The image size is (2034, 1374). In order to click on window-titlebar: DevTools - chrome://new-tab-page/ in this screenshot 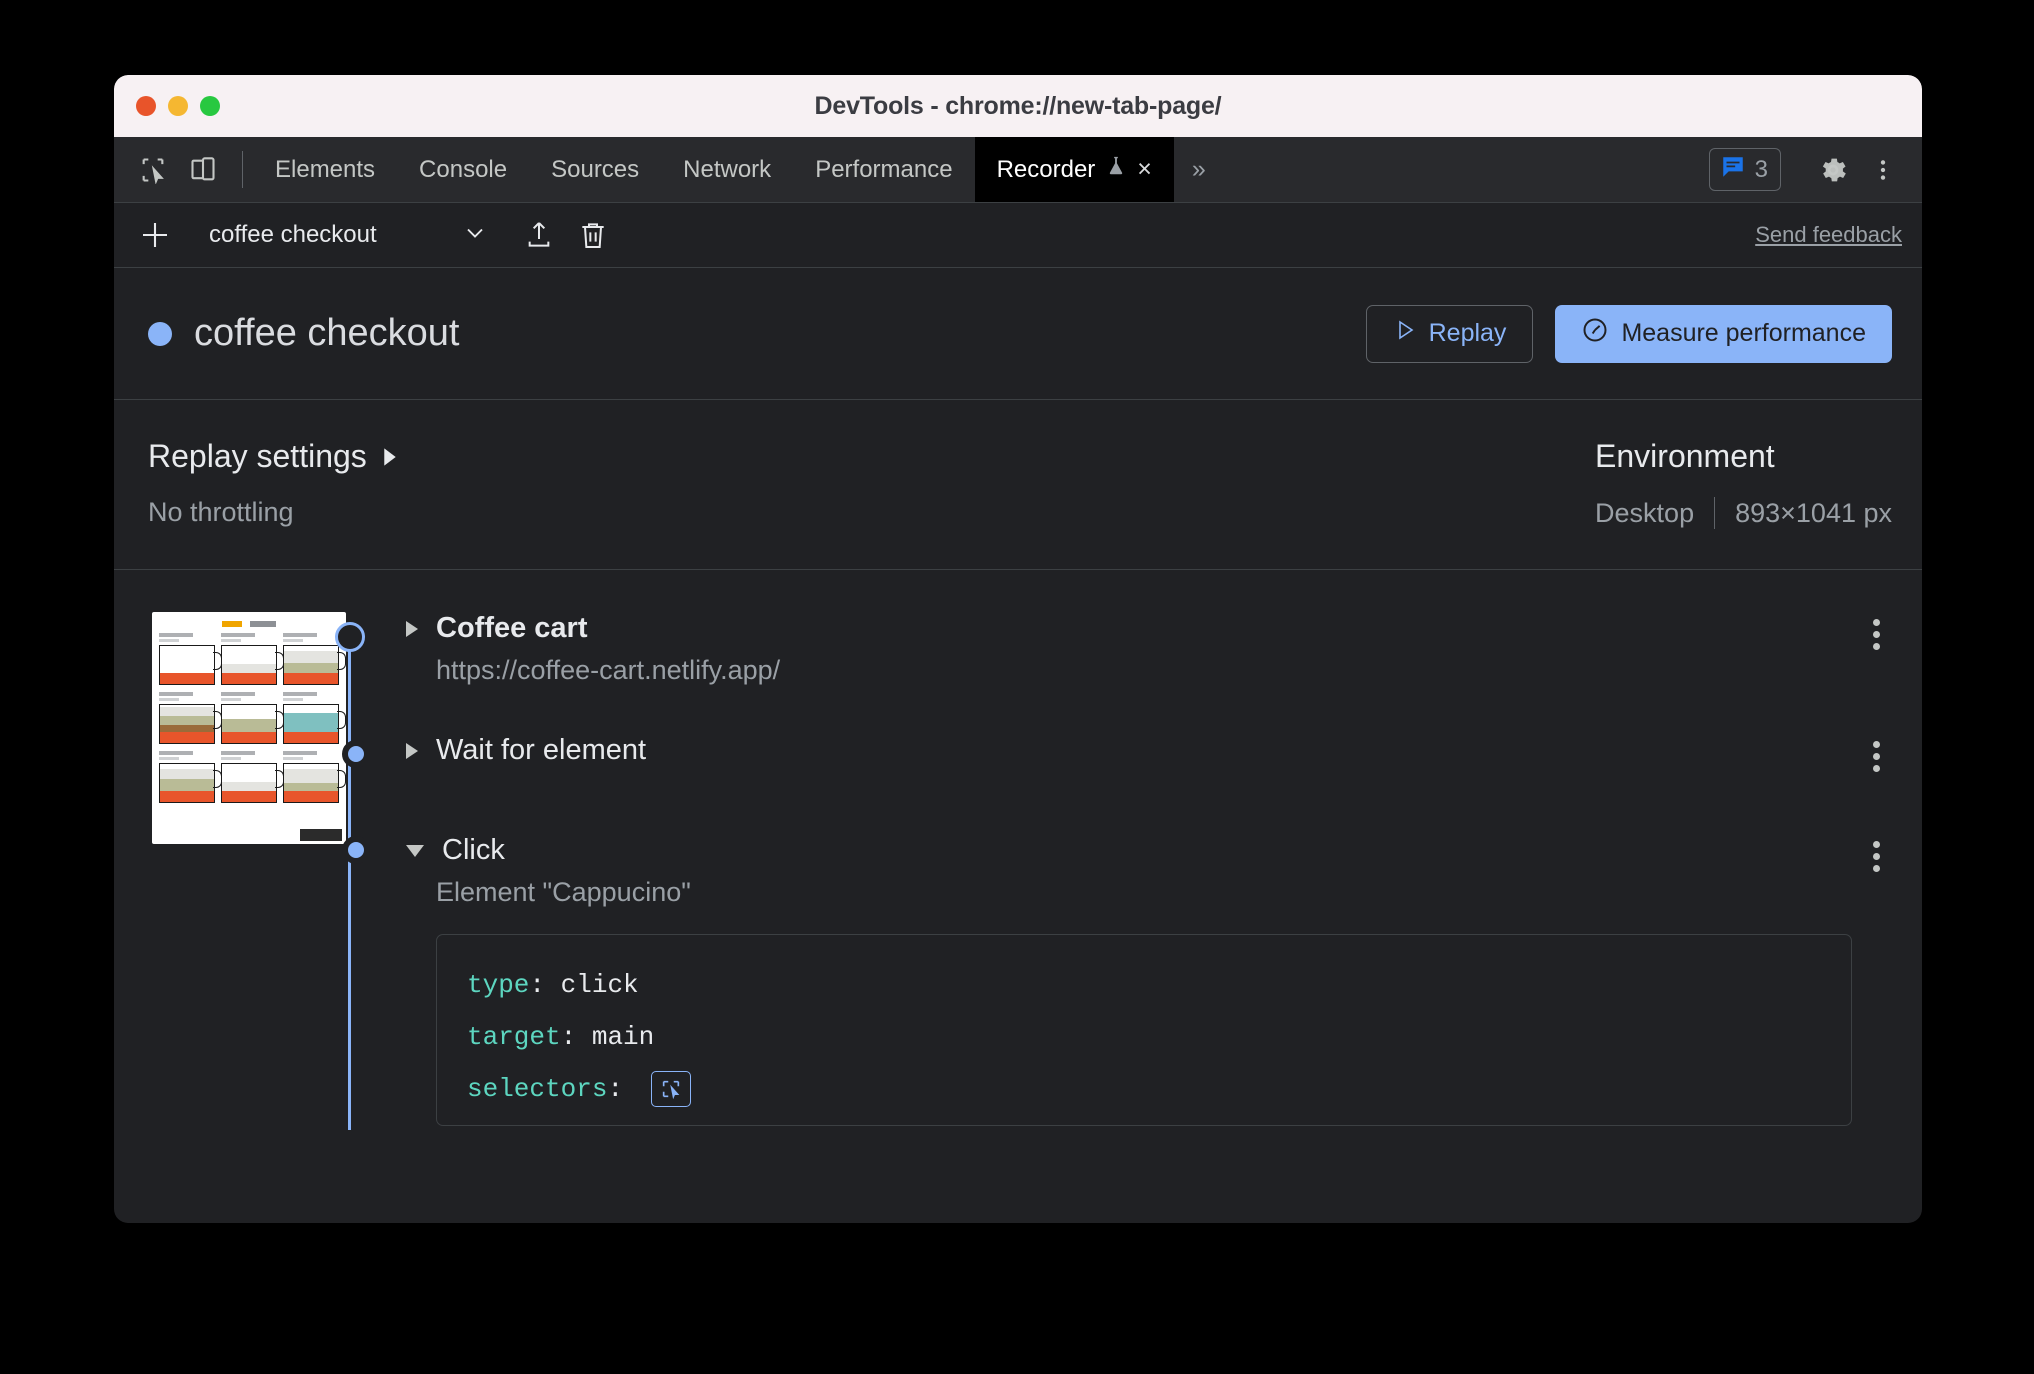, I will do `click(1018, 106)`.